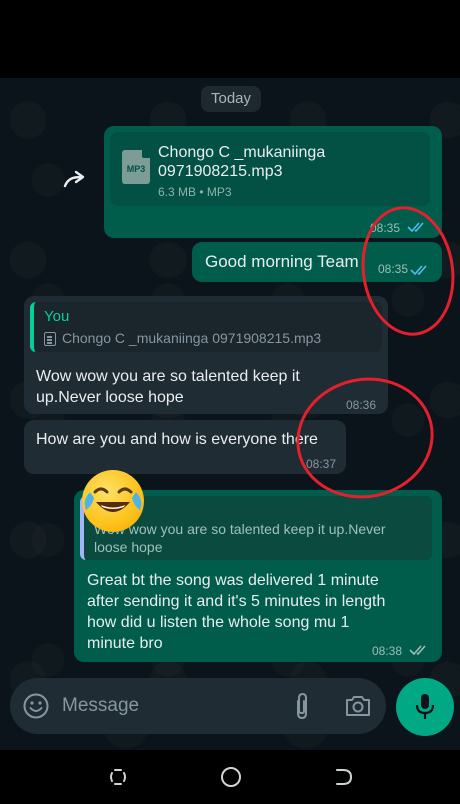 The height and width of the screenshot is (804, 460). I want to click on mic-icon, so click(425, 706).